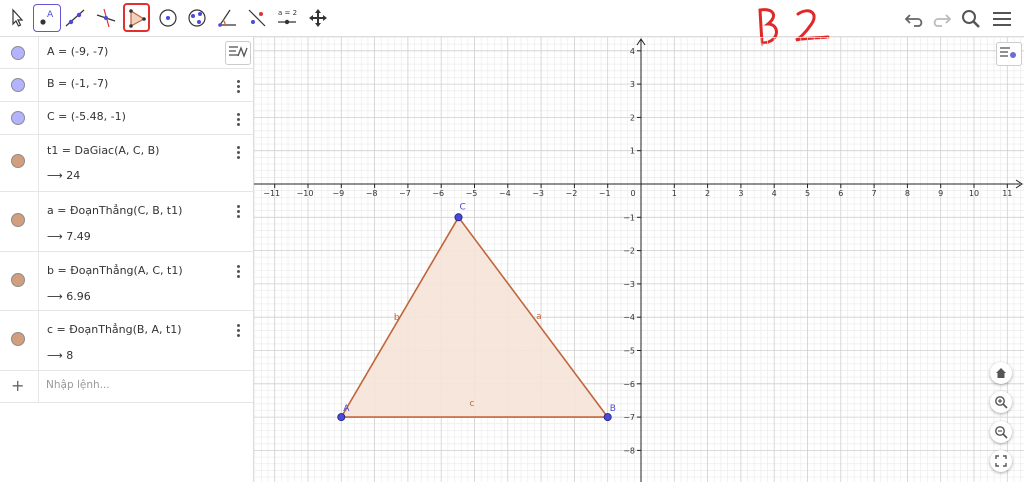 Image resolution: width=1024 pixels, height=482 pixels. Describe the element at coordinates (632, 84) in the screenshot. I see `y-tick-label: 3` at that location.